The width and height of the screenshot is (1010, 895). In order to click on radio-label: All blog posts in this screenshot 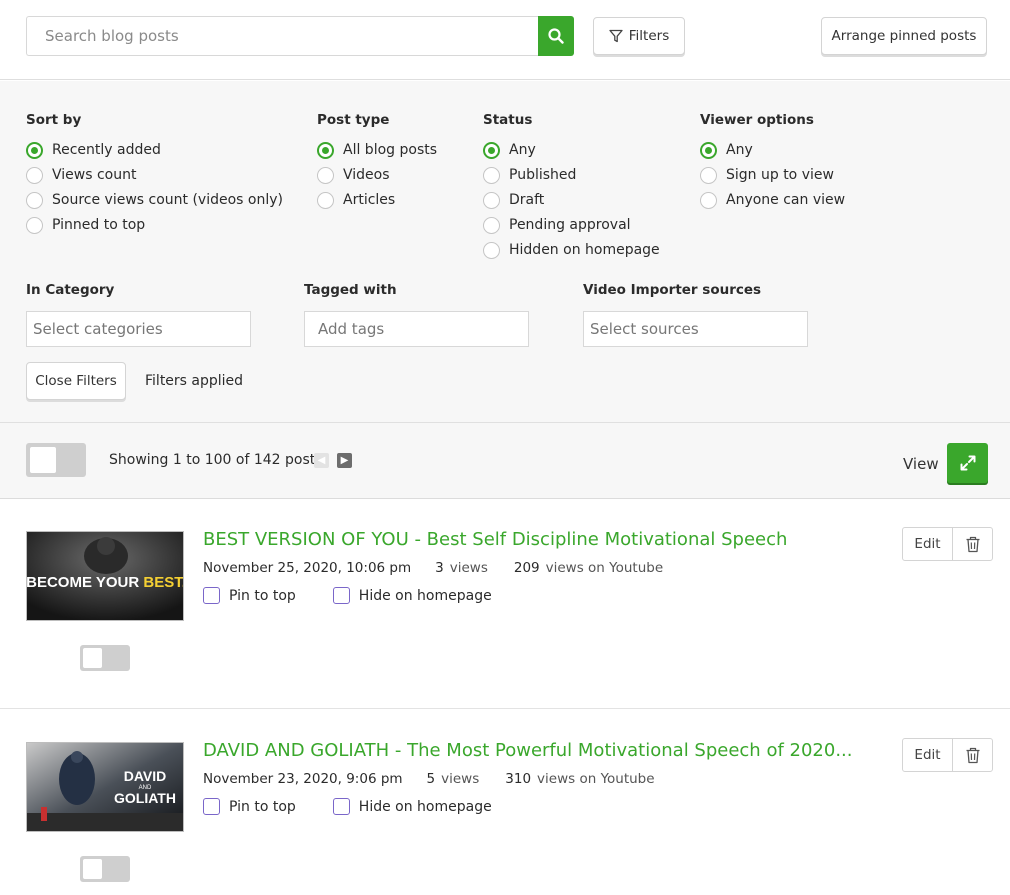, I will do `click(390, 150)`.